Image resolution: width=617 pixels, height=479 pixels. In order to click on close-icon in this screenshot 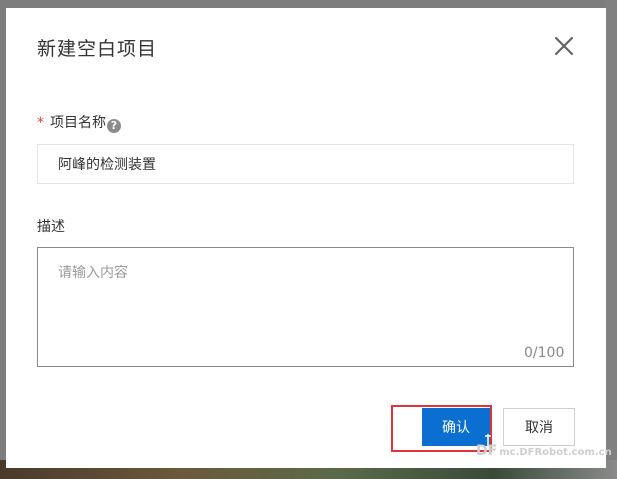, I will do `click(564, 46)`.